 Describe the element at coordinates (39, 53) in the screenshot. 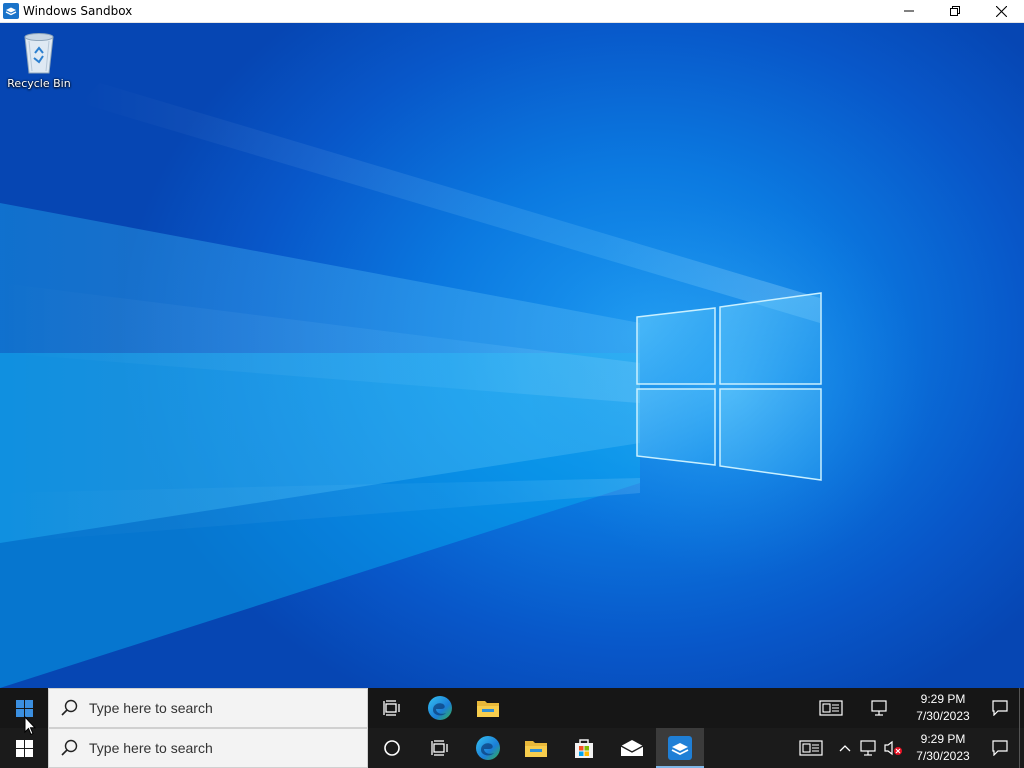

I see `recycle-bin-icon` at that location.